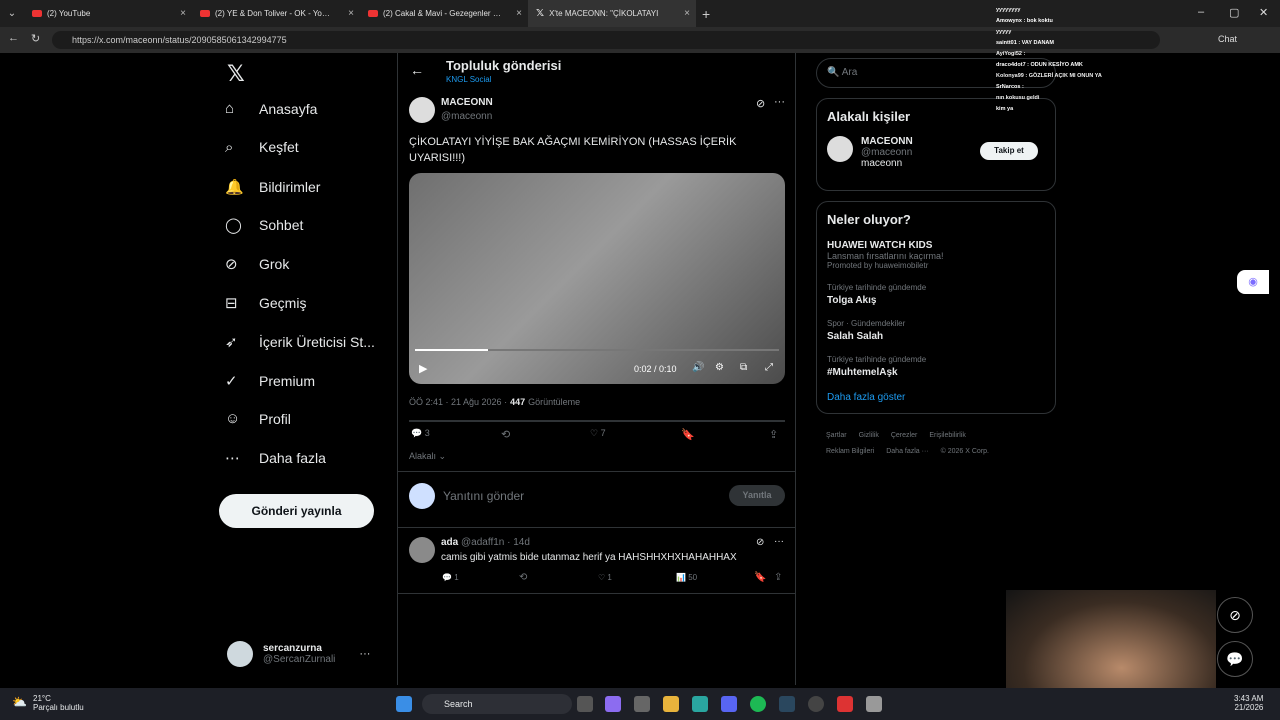  I want to click on taskbar-search: Search, so click(497, 704).